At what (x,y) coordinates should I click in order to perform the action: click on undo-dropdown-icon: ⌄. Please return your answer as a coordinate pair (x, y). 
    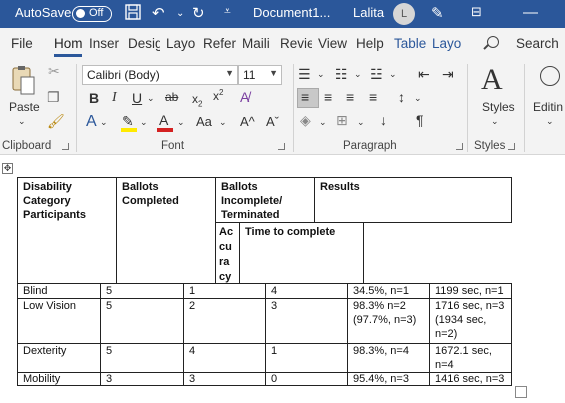
    Looking at the image, I should click on (180, 13).